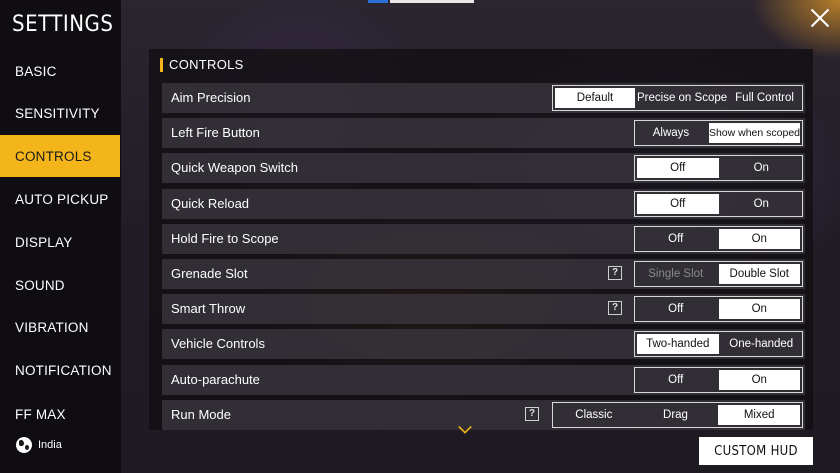 The width and height of the screenshot is (840, 473). What do you see at coordinates (24, 445) in the screenshot?
I see `globe-icon` at bounding box center [24, 445].